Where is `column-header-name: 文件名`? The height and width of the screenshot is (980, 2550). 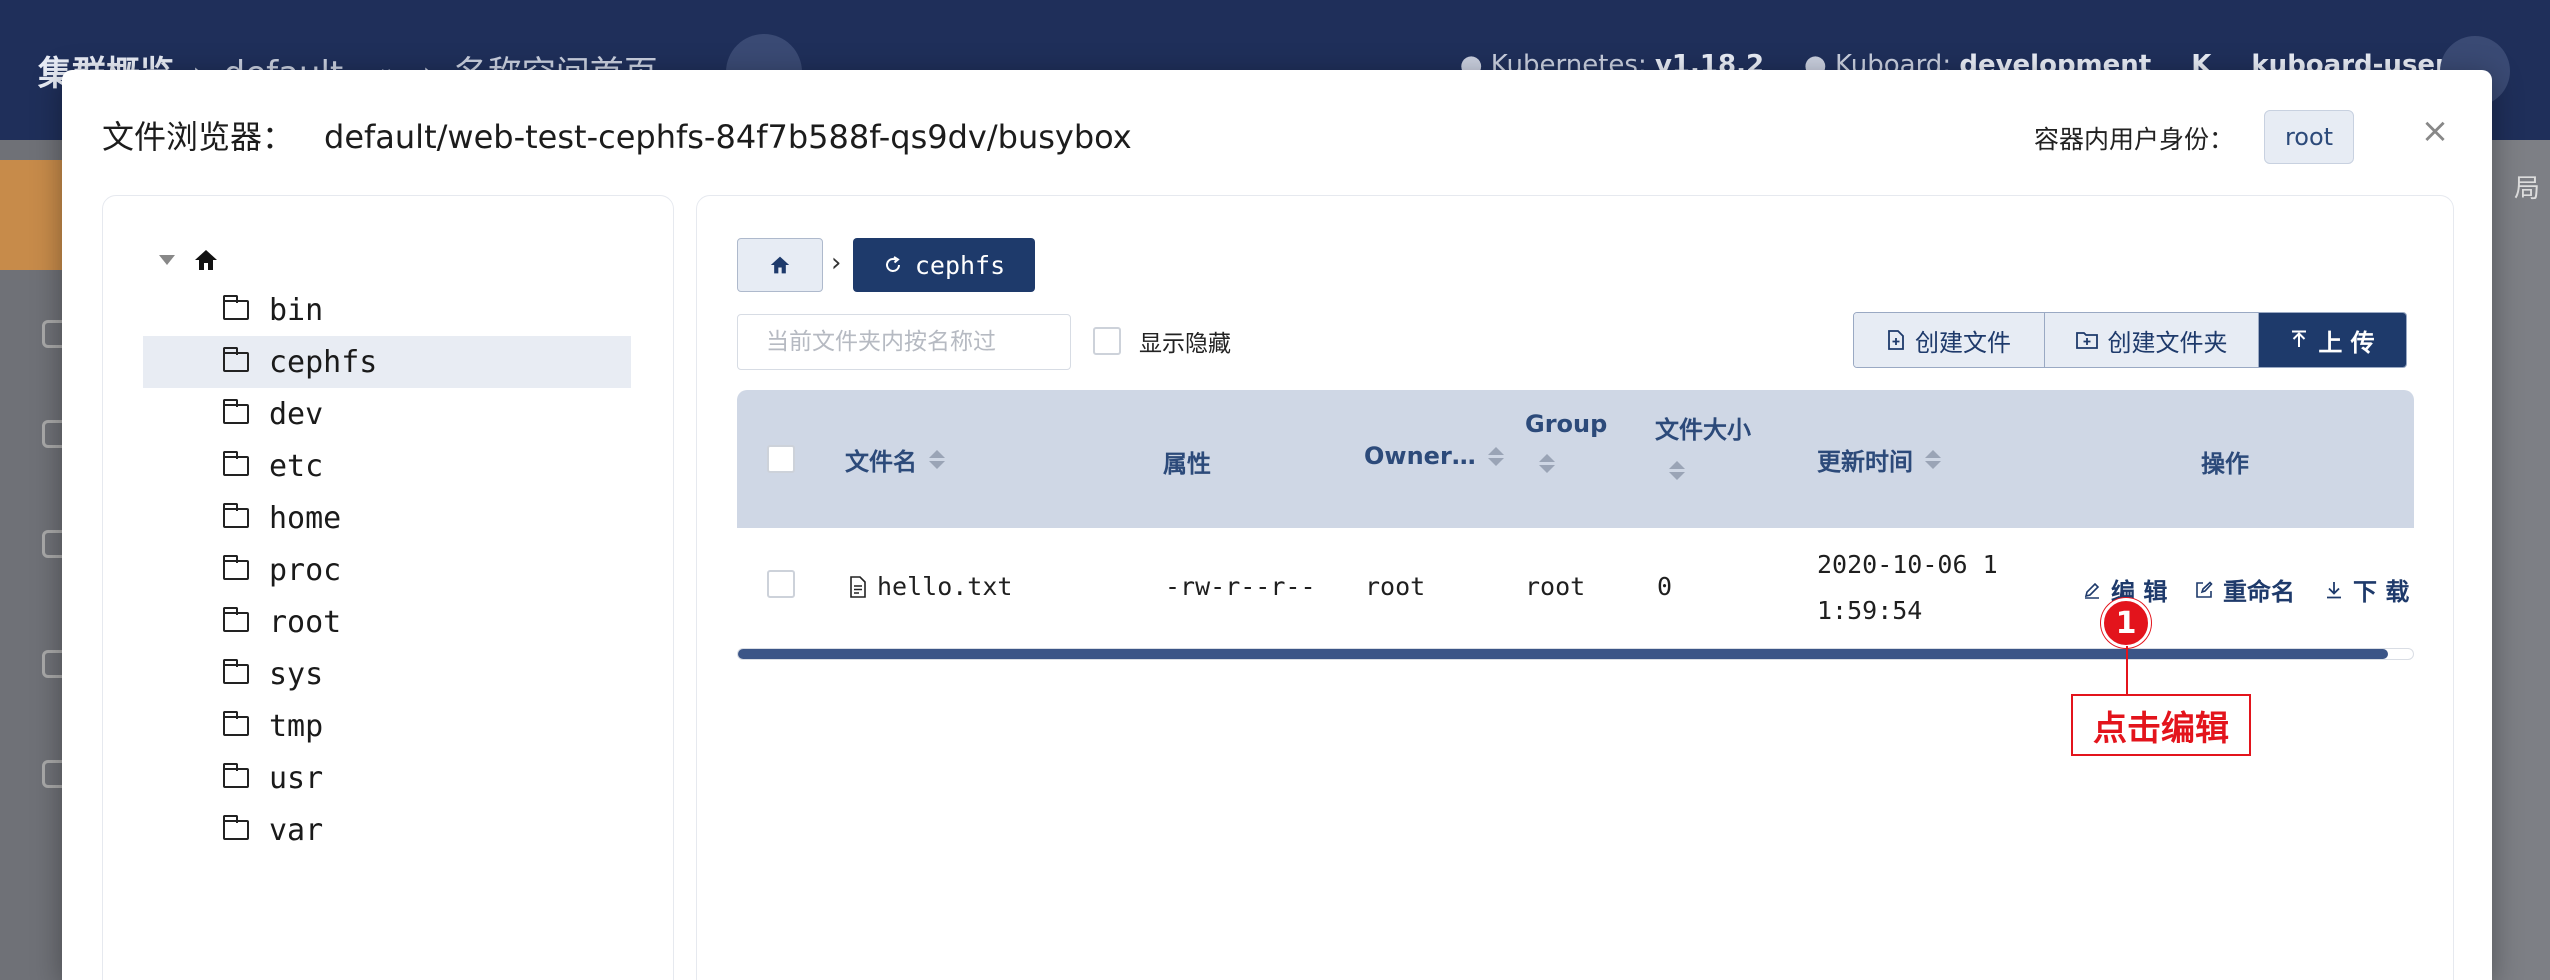
column-header-name: 文件名 is located at coordinates (895, 459).